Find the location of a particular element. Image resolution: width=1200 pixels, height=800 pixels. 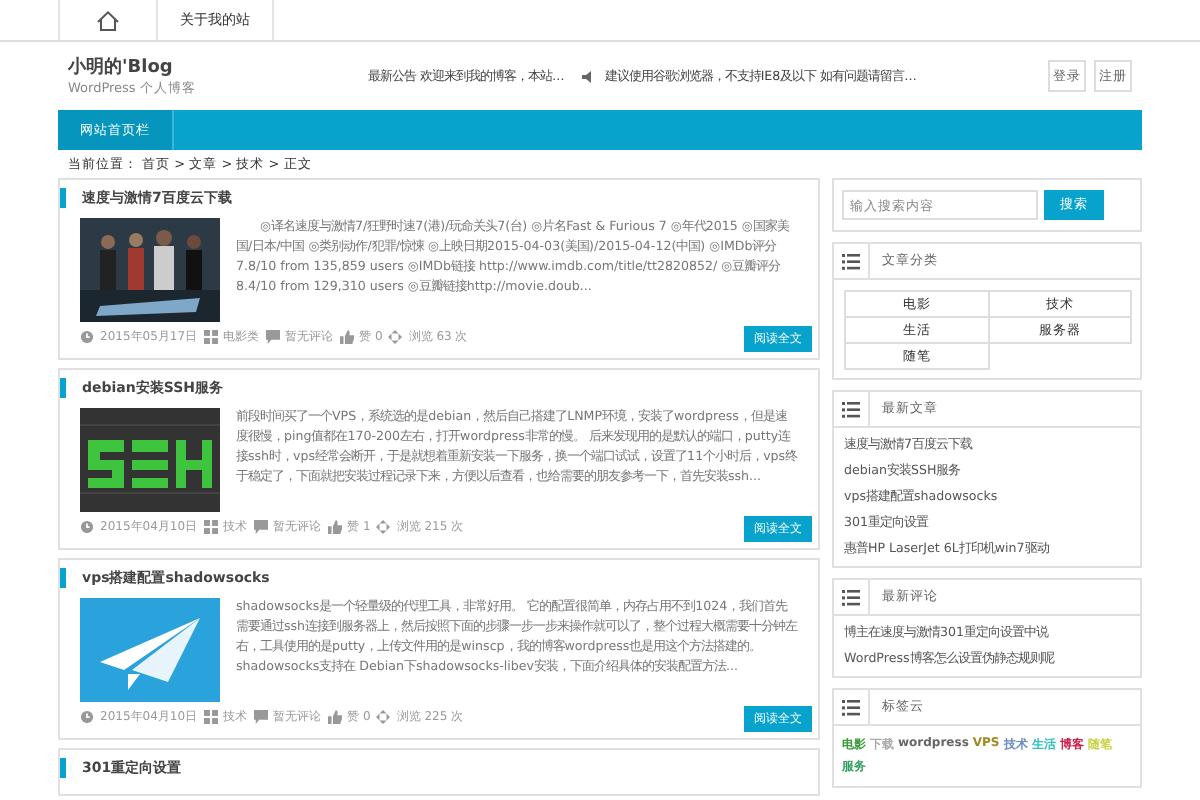

home-button is located at coordinates (108, 20).